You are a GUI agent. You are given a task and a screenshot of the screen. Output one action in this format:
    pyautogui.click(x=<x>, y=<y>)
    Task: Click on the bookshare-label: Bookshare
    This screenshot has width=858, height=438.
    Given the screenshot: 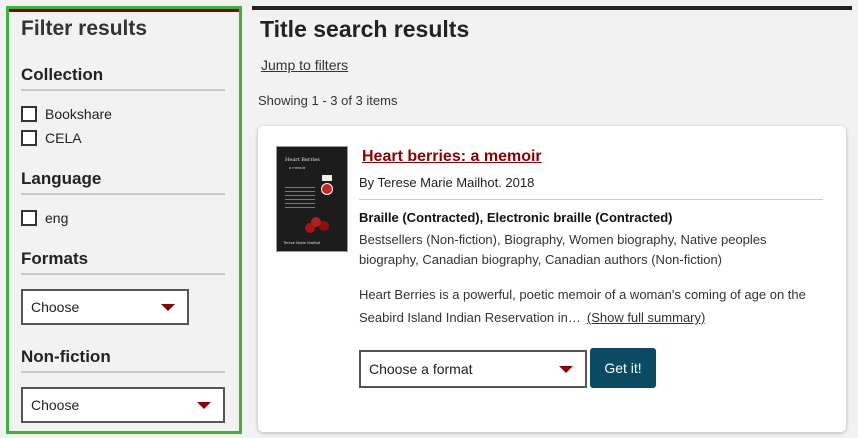 What is the action you would take?
    pyautogui.click(x=78, y=114)
    